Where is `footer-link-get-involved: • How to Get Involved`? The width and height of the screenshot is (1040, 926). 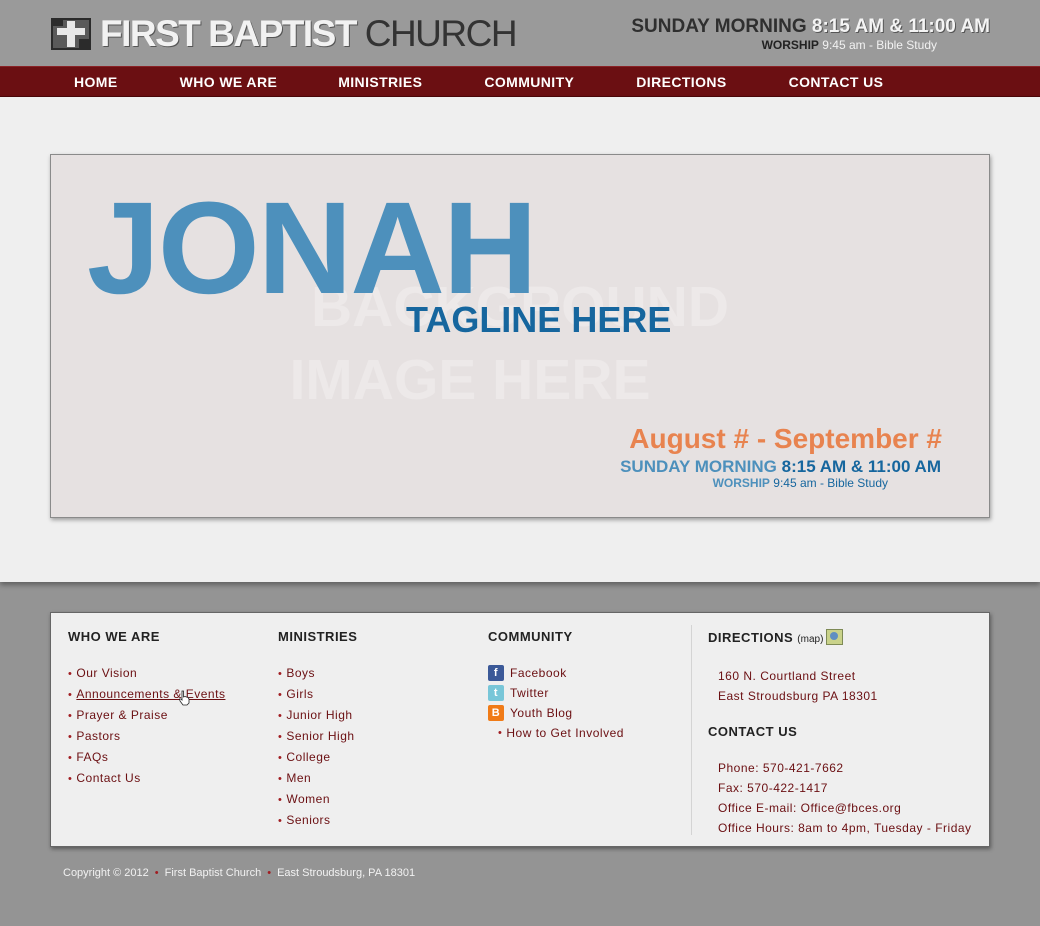
footer-link-get-involved: • How to Get Involved is located at coordinates (556, 733).